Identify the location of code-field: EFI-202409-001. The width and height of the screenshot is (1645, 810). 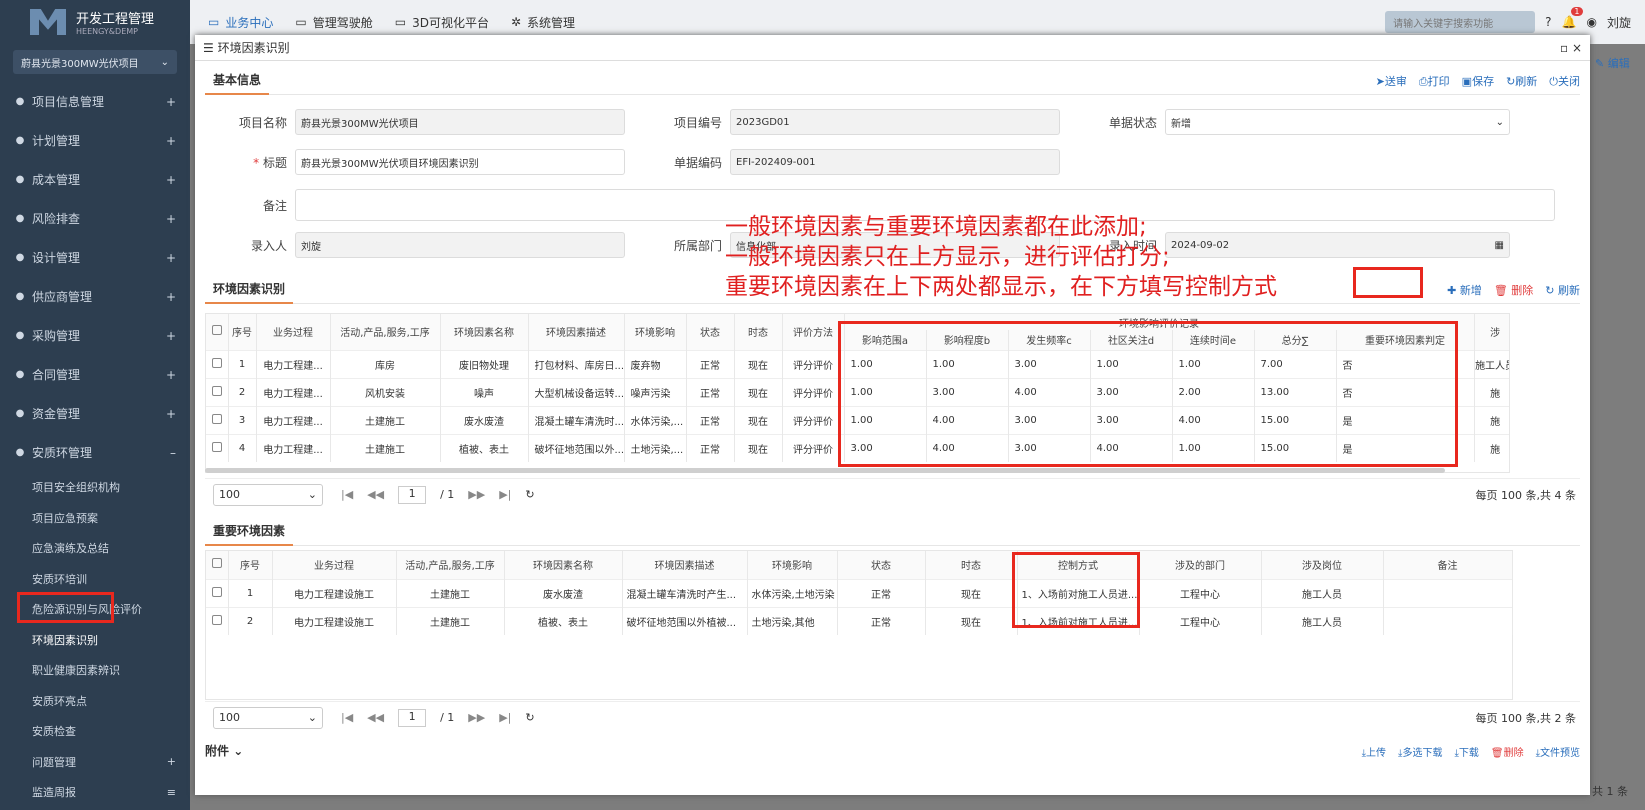
(895, 162).